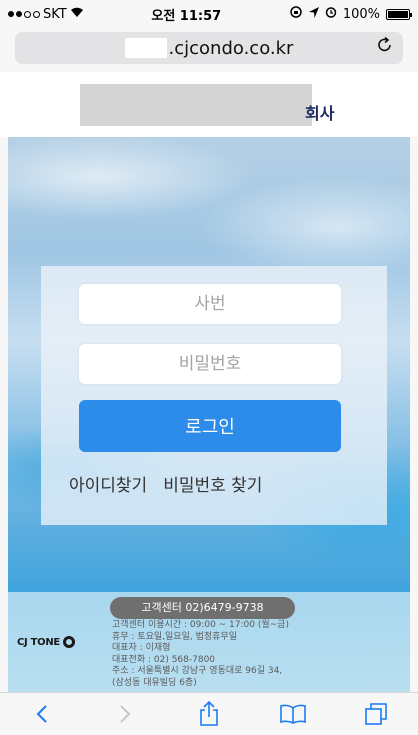 This screenshot has height=735, width=418. I want to click on employee-id-input, so click(210, 304).